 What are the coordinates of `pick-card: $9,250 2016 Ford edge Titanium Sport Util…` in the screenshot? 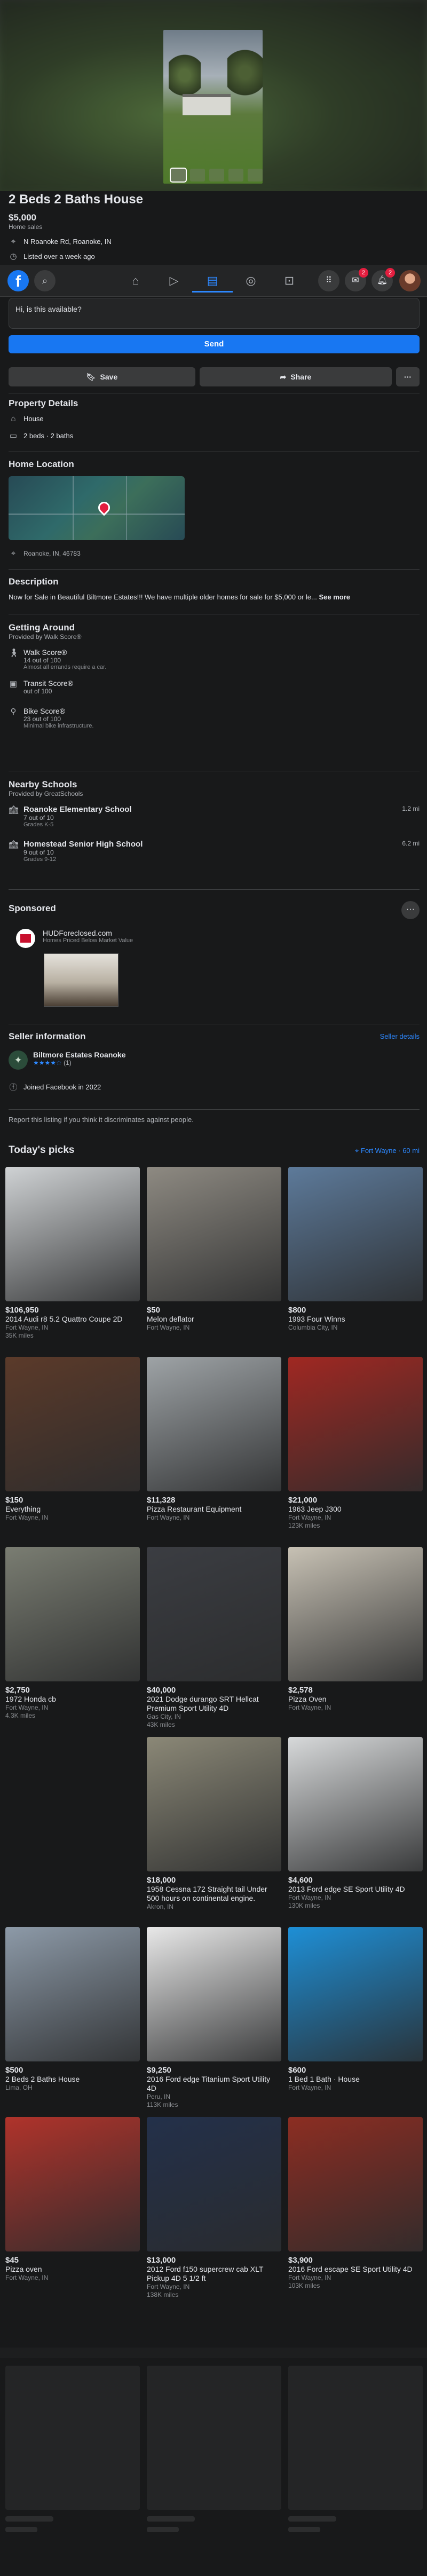 It's located at (214, 2022).